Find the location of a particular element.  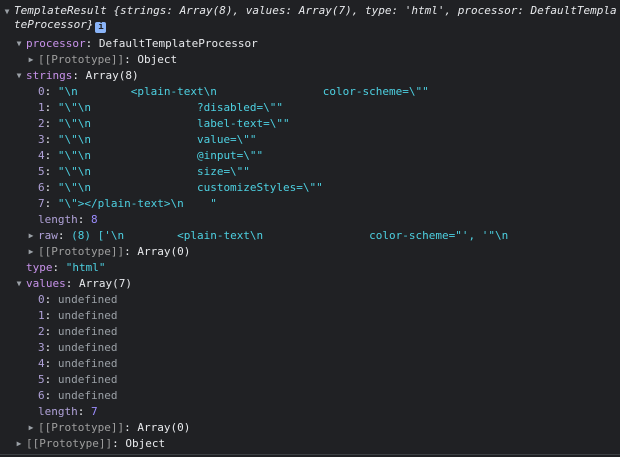

array-item-row: 6: "\"\n customizeStyles=\"" is located at coordinates (310, 188).